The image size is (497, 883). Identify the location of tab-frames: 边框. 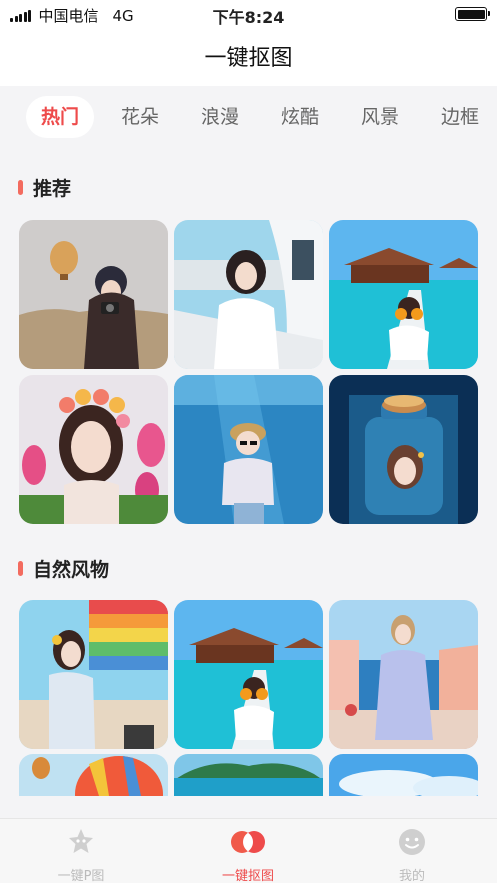
(460, 117).